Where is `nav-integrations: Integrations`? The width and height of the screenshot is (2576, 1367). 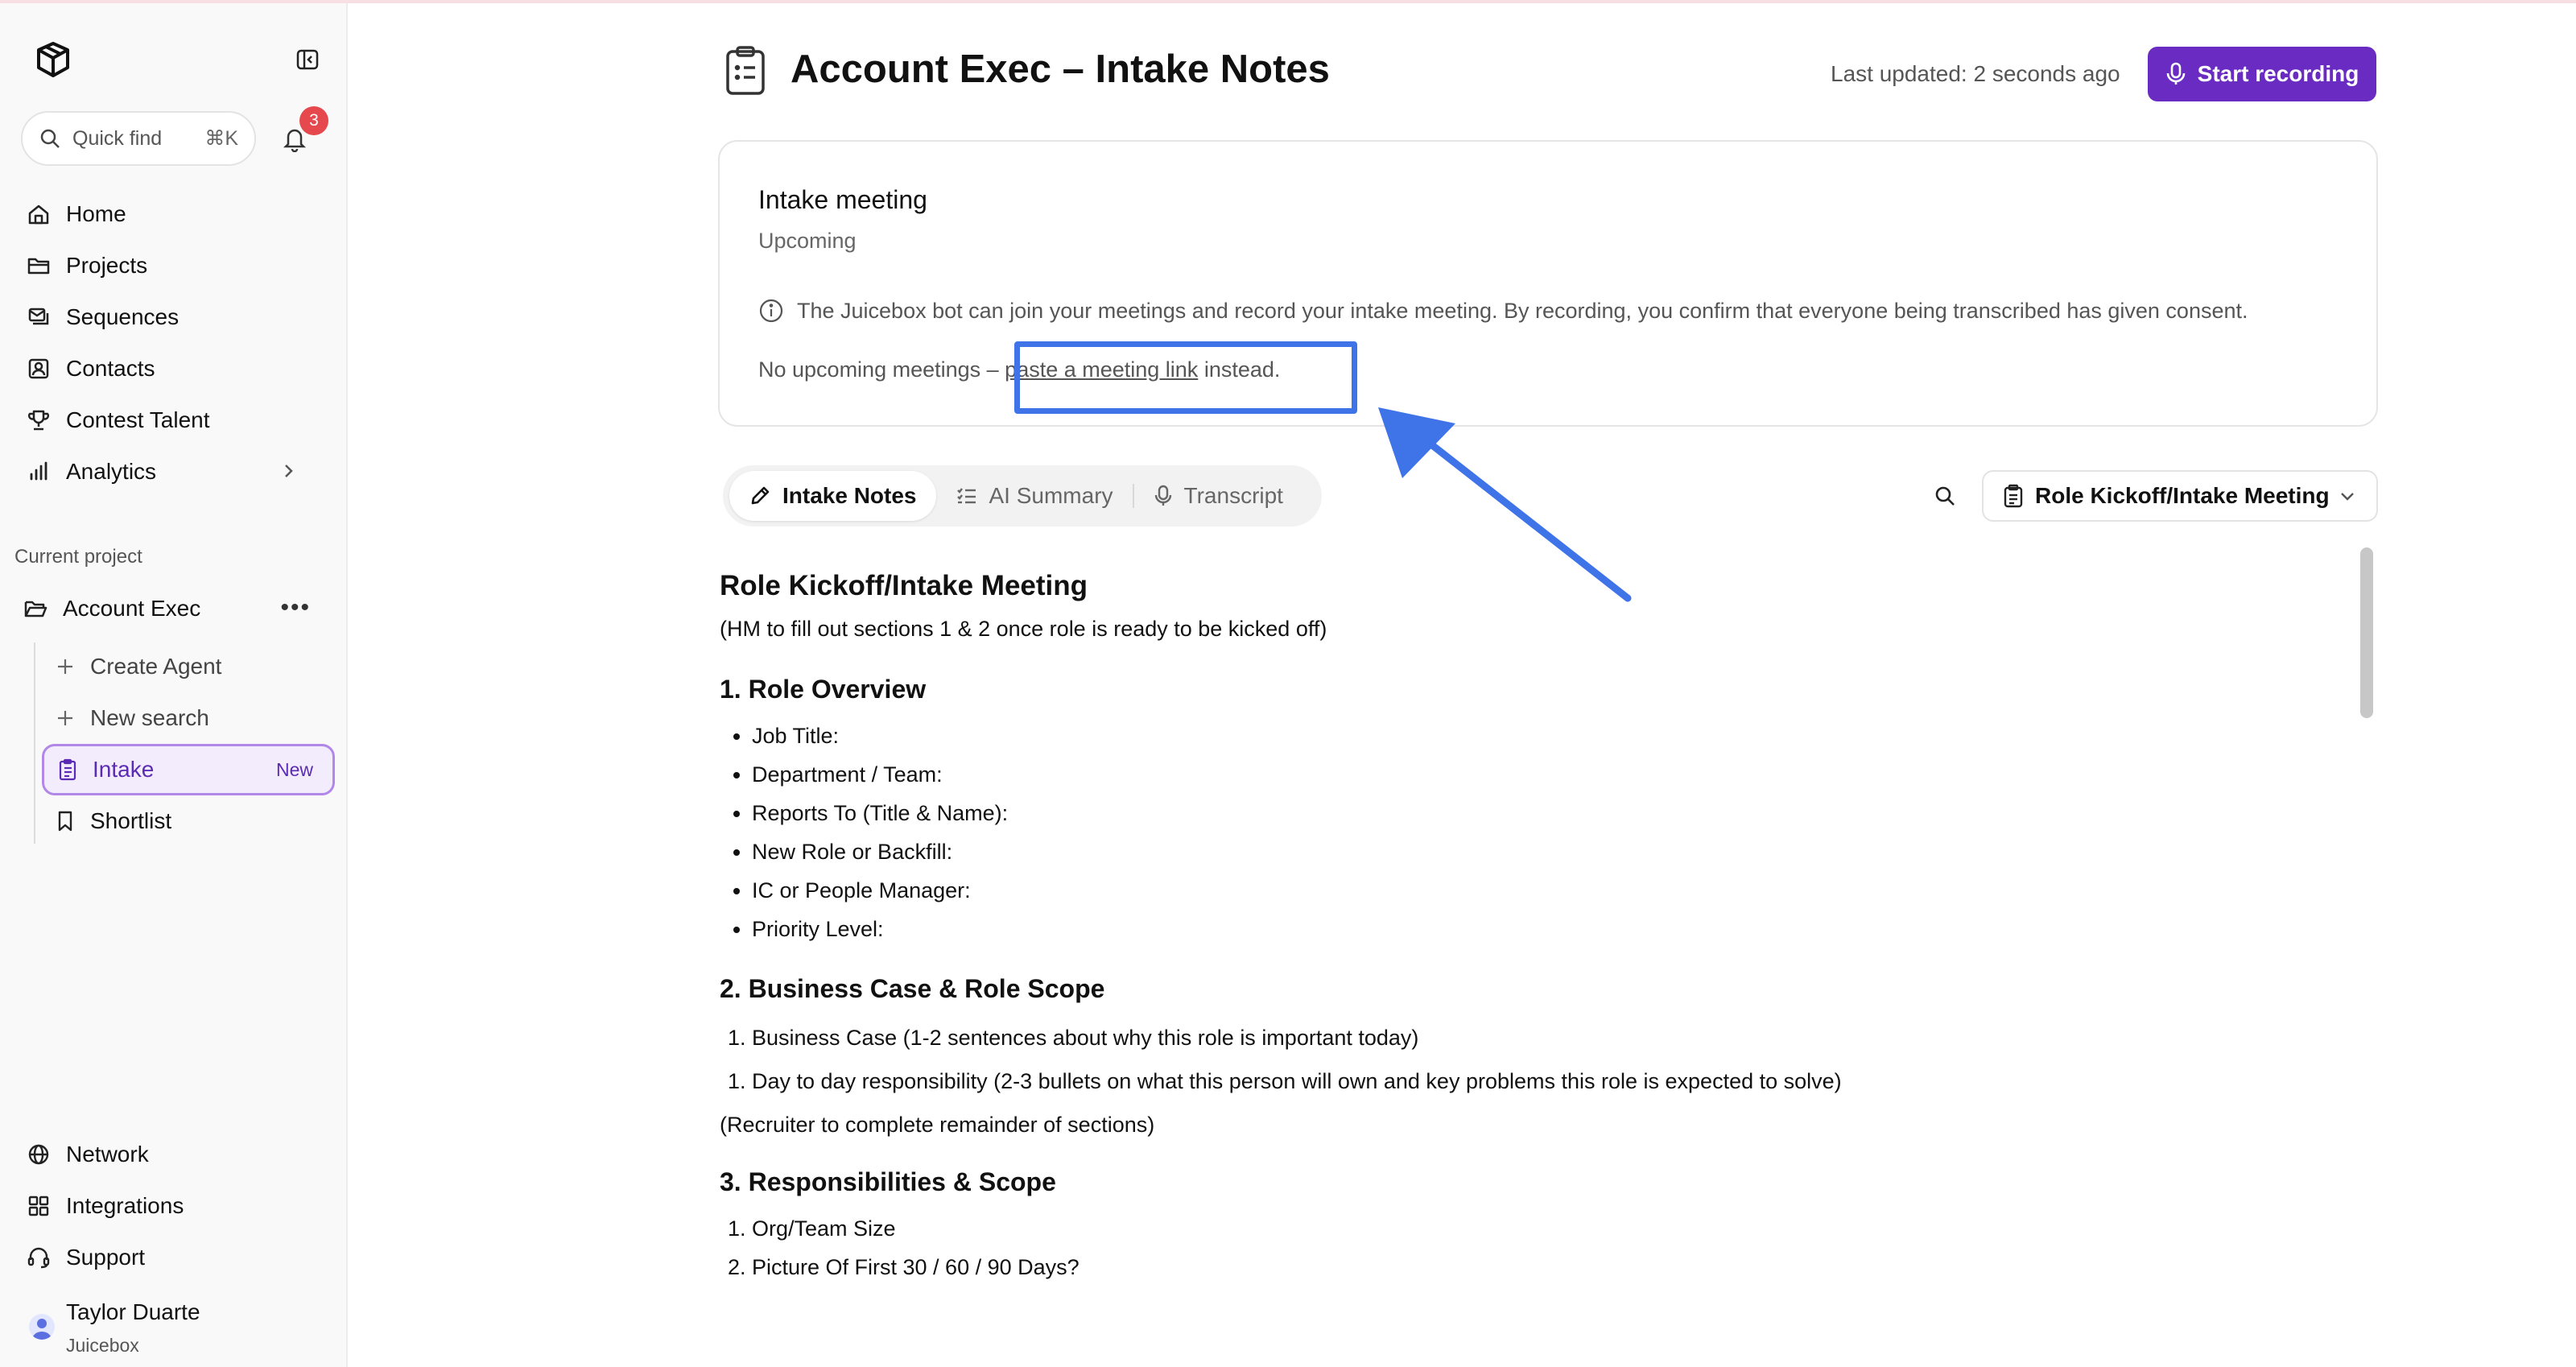
nav-integrations: Integrations is located at coordinates (177, 1206).